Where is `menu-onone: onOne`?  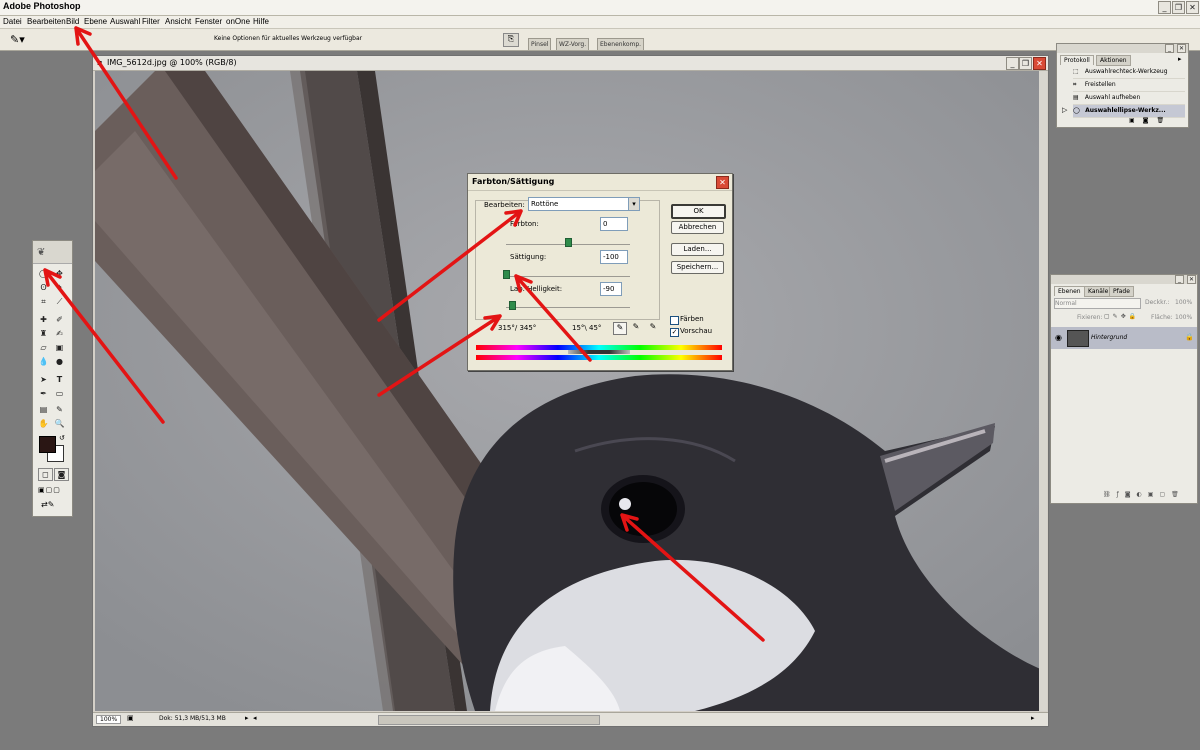 menu-onone: onOne is located at coordinates (238, 21).